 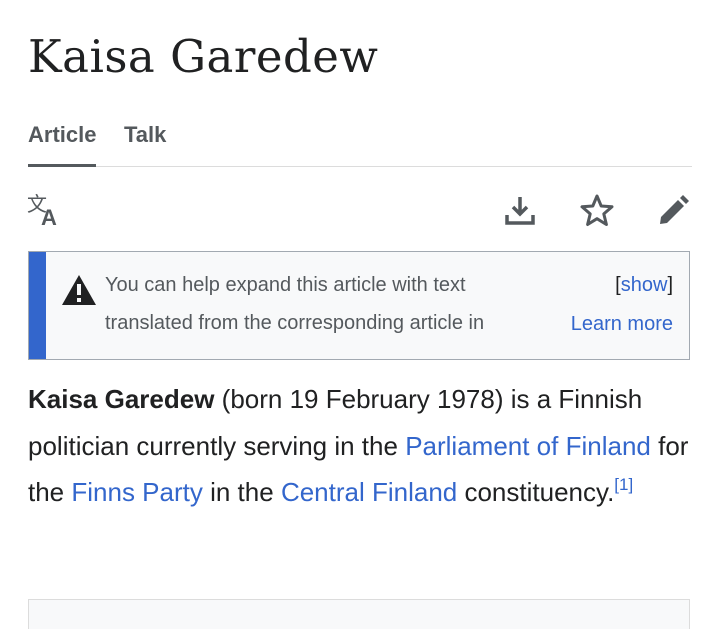 What do you see at coordinates (528, 446) in the screenshot?
I see `link-parliament-of-finland: Parliament of Finland` at bounding box center [528, 446].